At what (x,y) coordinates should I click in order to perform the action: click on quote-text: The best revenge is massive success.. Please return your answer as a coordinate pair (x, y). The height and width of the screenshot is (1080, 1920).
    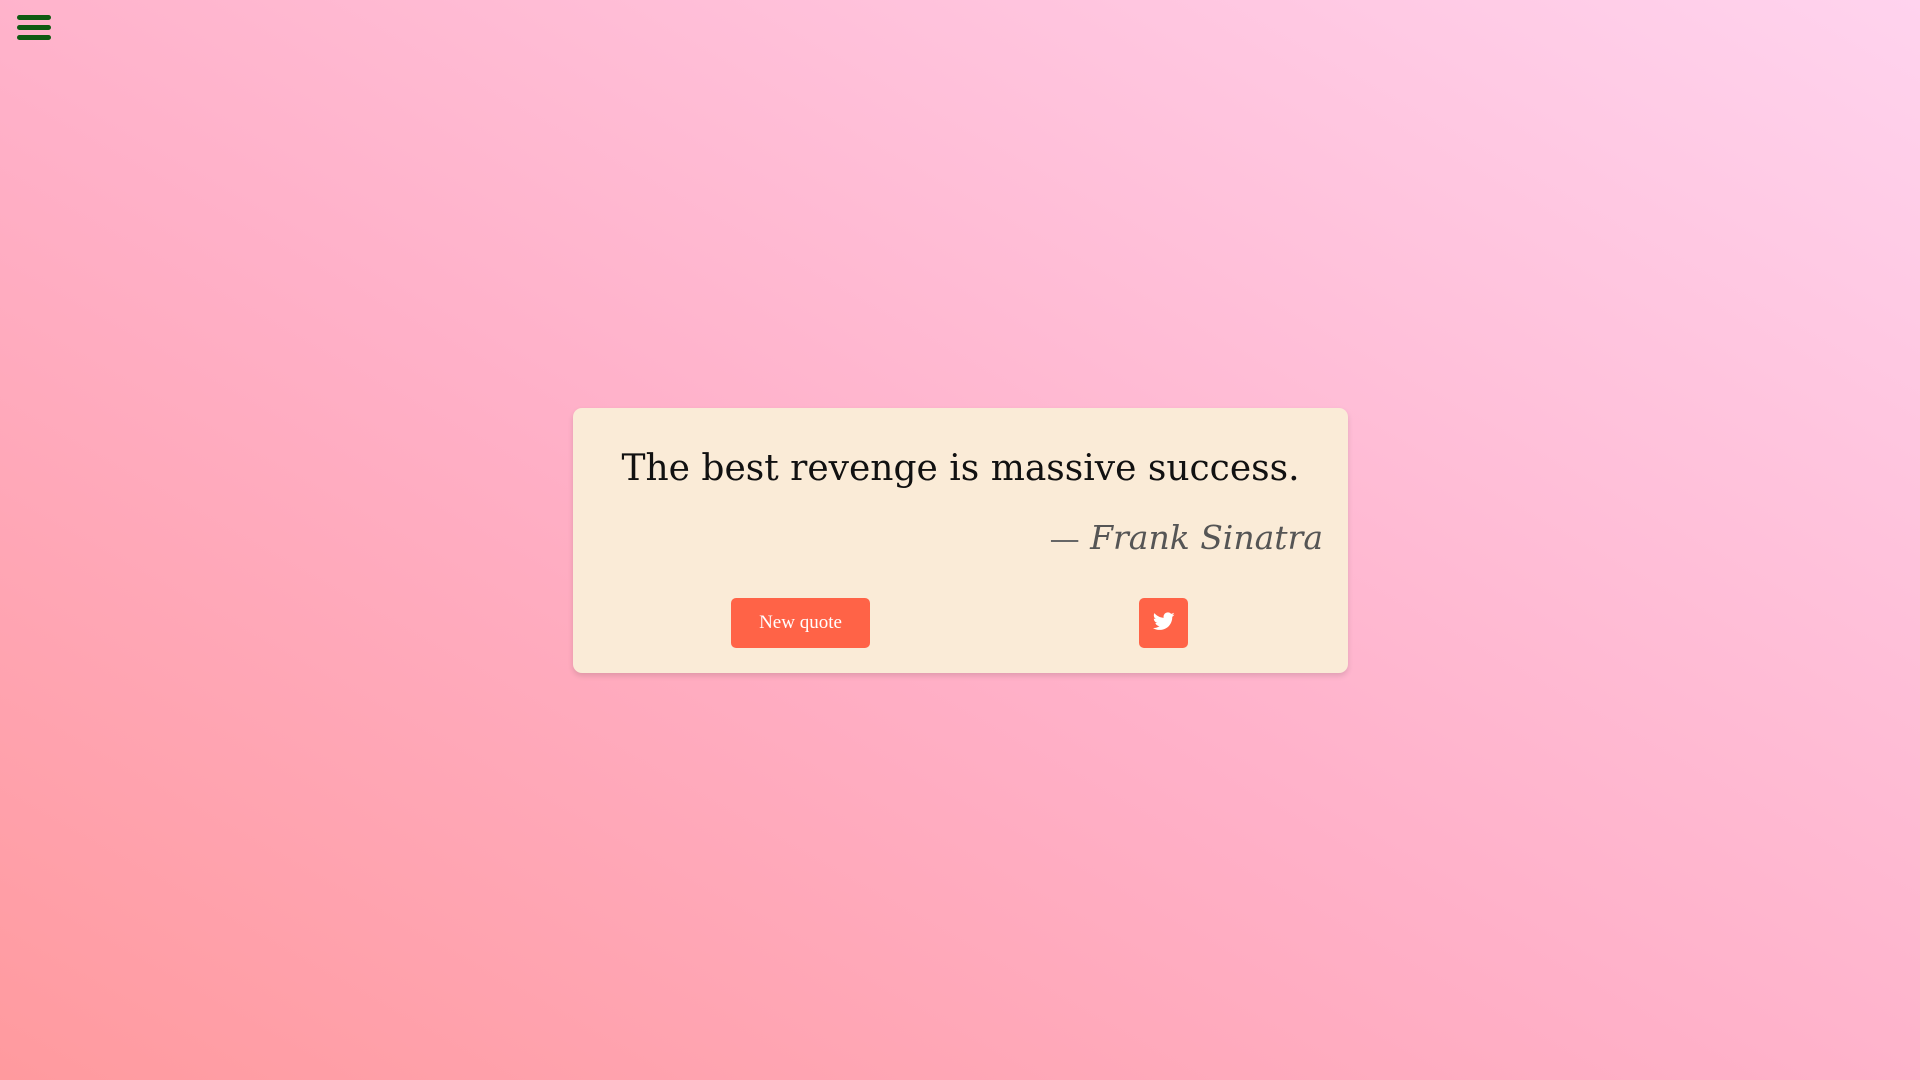
    Looking at the image, I should click on (960, 468).